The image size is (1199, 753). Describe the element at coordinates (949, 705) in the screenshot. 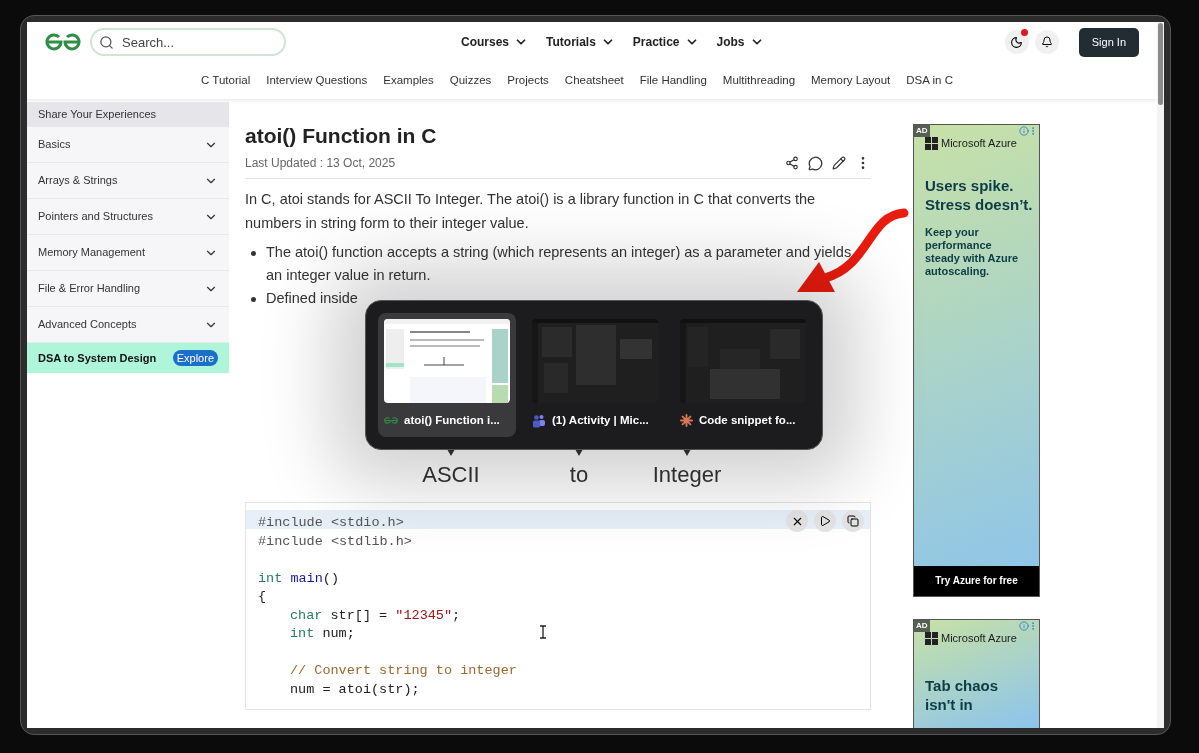

I see `ad-headline: isn't in` at that location.